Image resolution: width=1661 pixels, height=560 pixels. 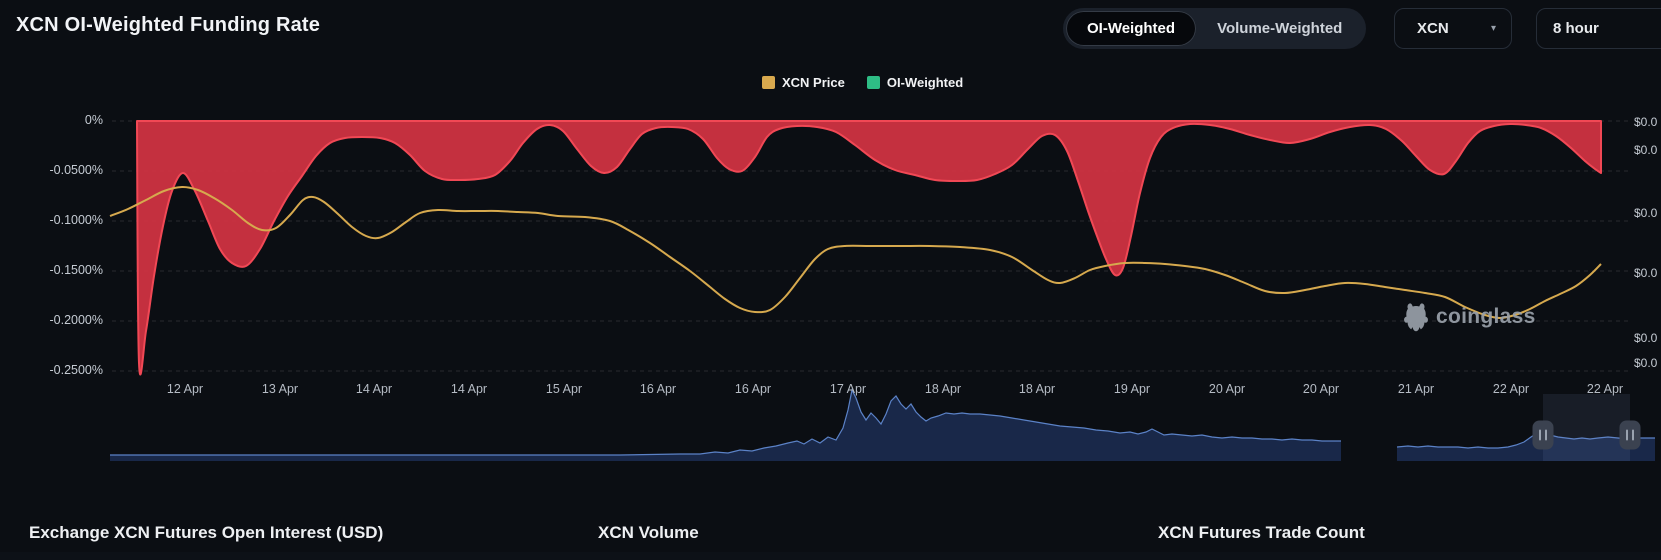 I want to click on interval-button: 8 hour, so click(x=1598, y=28).